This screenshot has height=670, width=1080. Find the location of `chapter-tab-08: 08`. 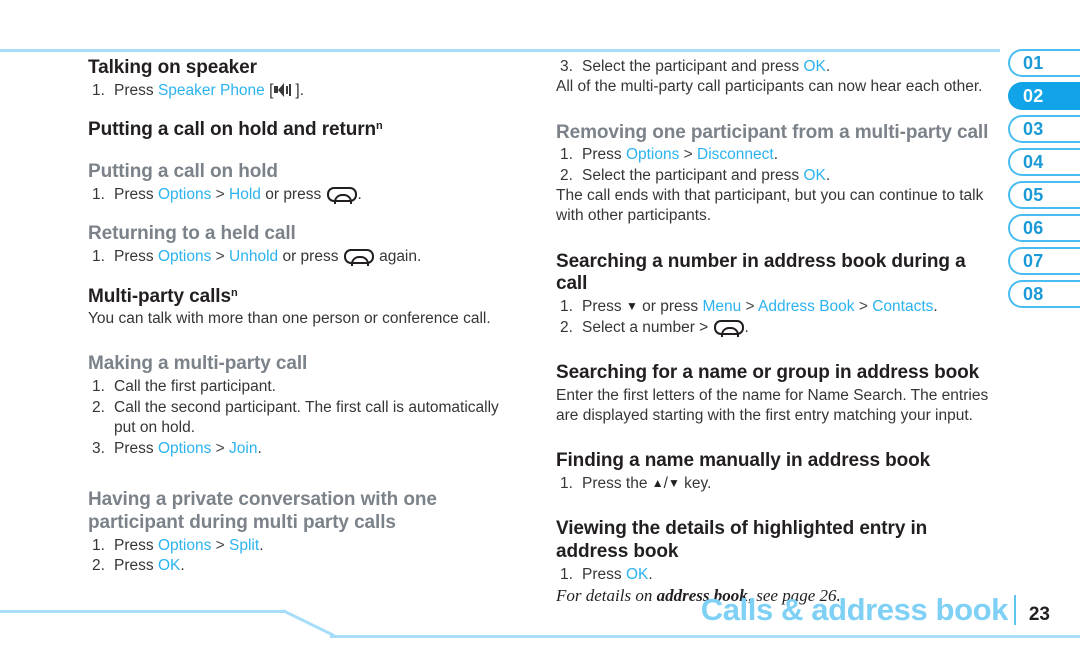

chapter-tab-08: 08 is located at coordinates (1044, 294).